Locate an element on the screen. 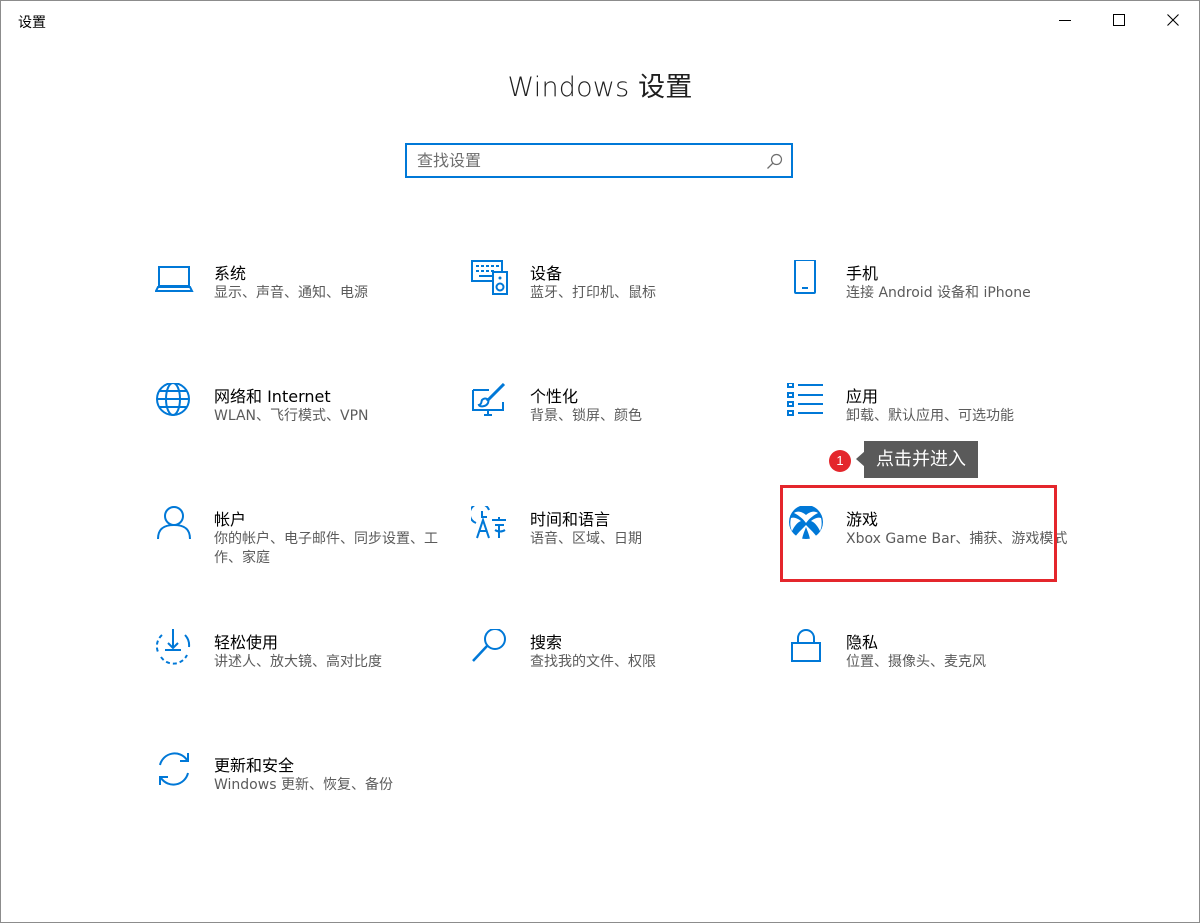 This screenshot has width=1200, height=923. tile-personalization-desc: 背景、锁屏、颜色 is located at coordinates (586, 416).